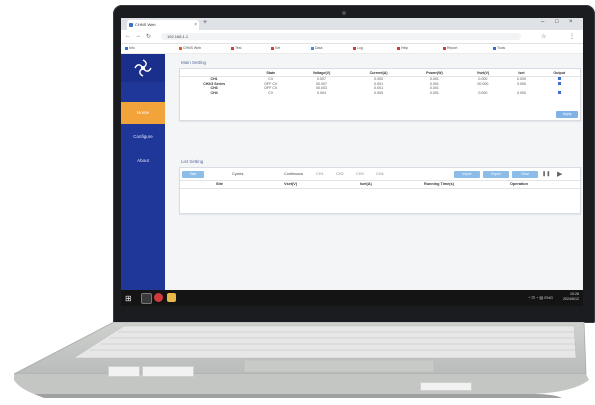 This screenshot has height=405, width=595. I want to click on clock-date: 2024/6/12, so click(571, 299).